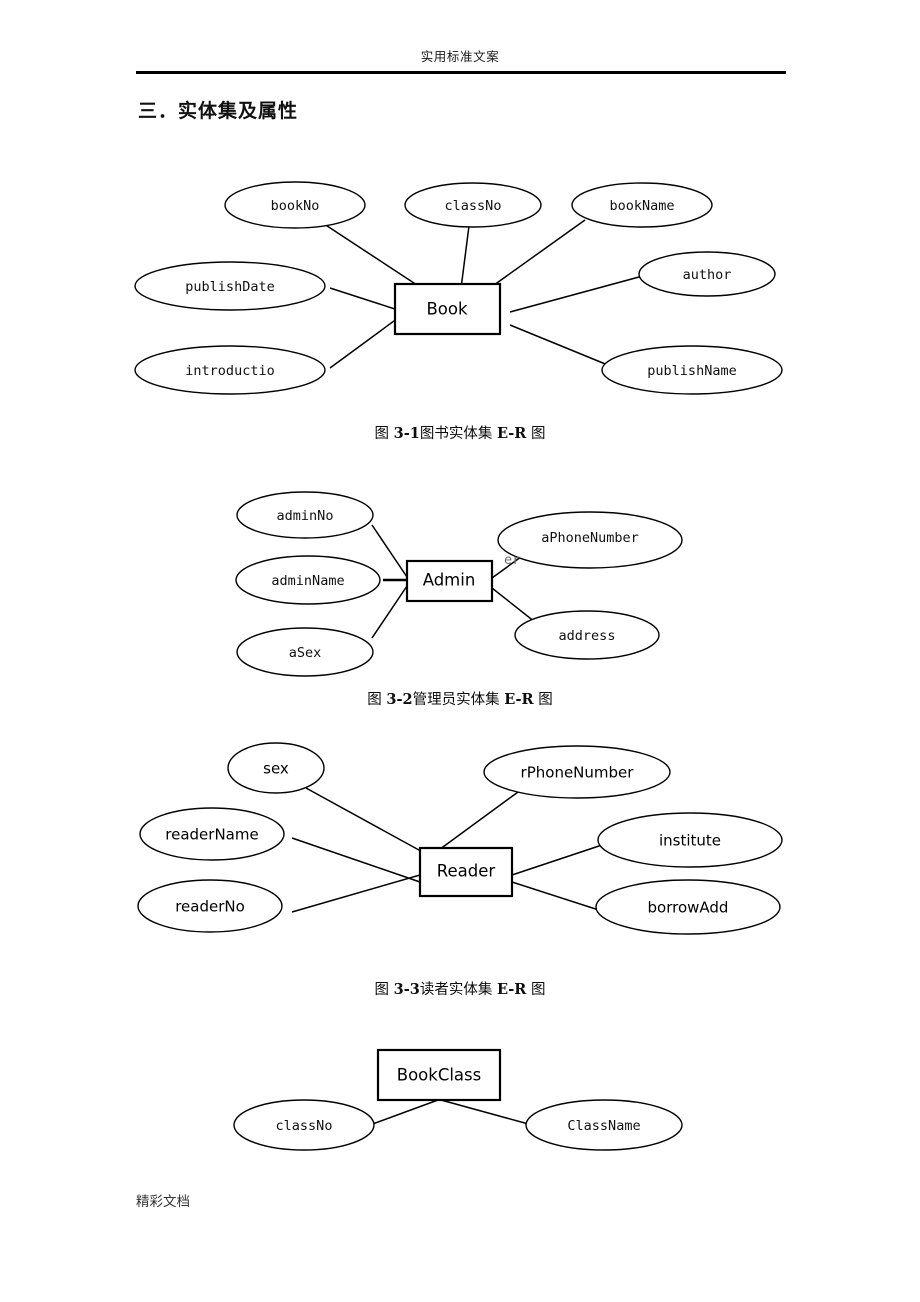 The image size is (920, 1302). I want to click on edge-borrowadd-reader, so click(560, 897).